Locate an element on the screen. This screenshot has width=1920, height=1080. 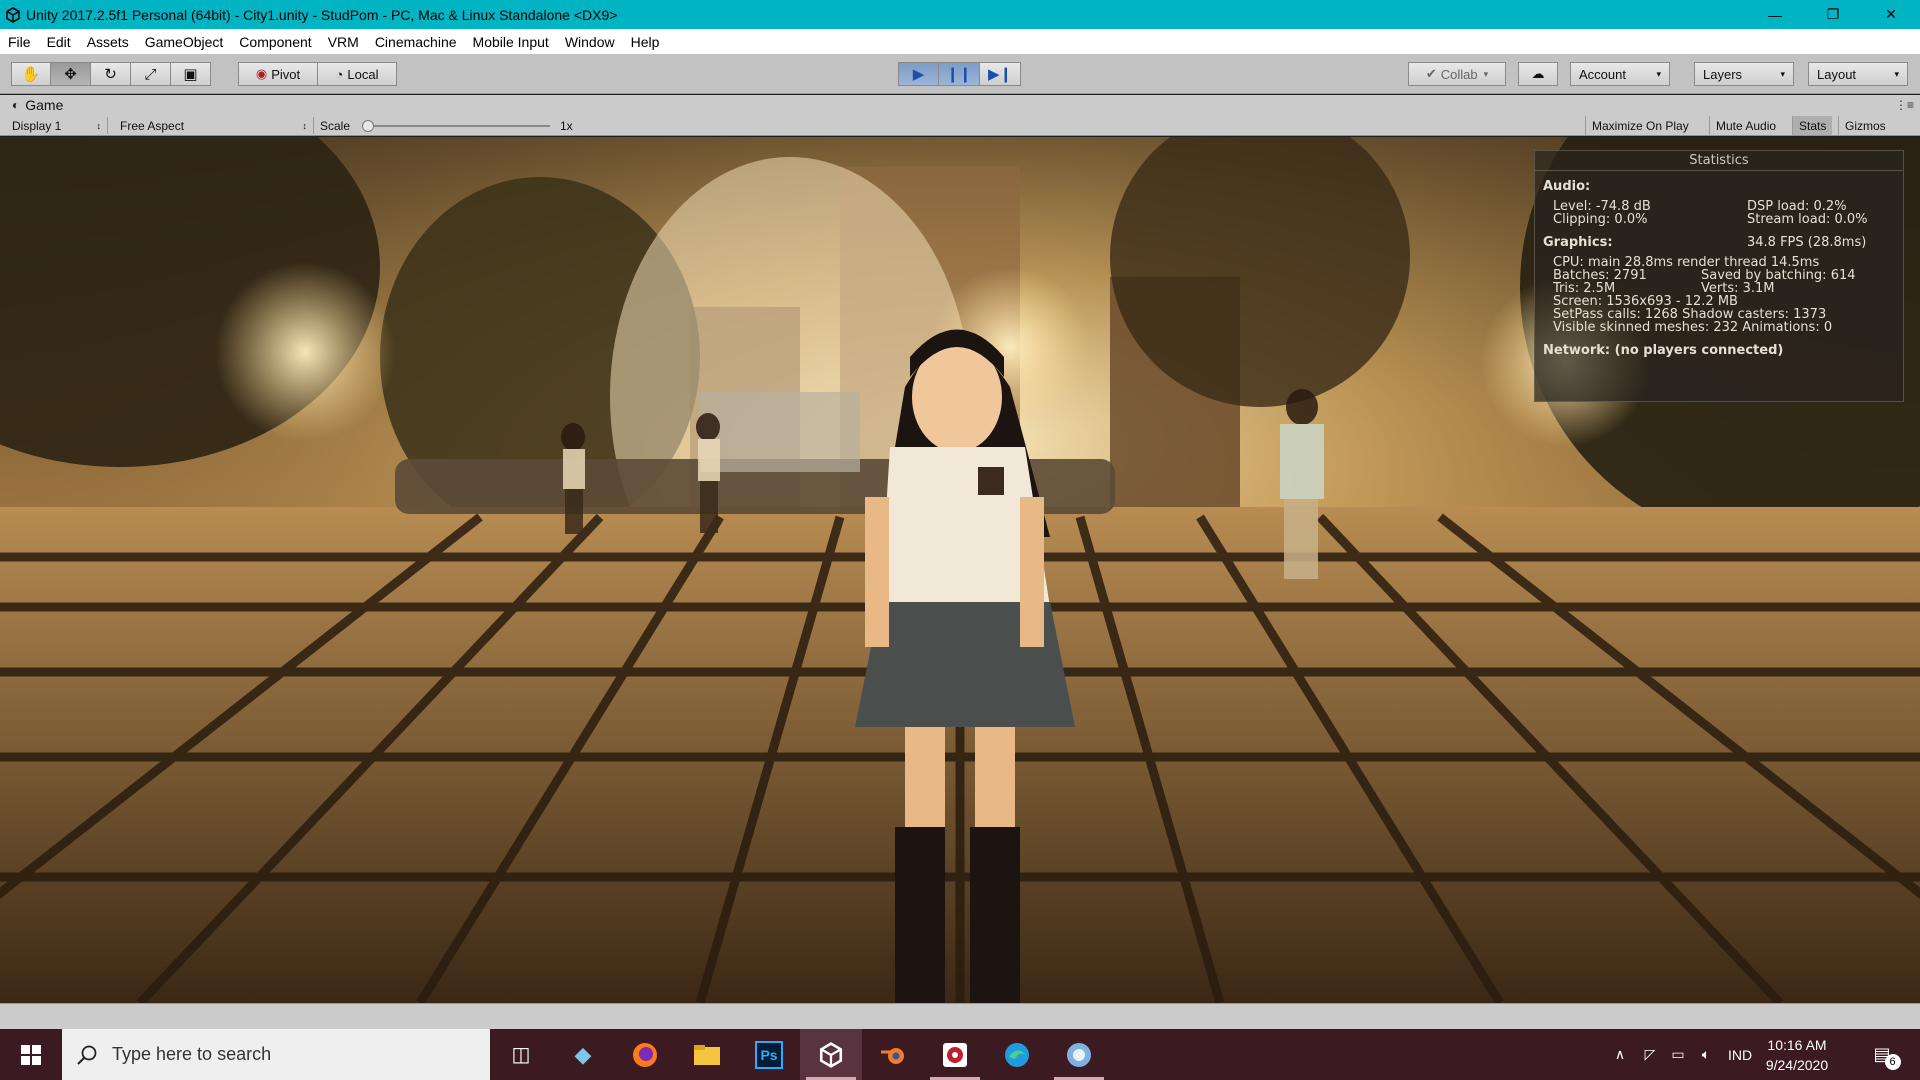
local-button: ◔ Local is located at coordinates (357, 74).